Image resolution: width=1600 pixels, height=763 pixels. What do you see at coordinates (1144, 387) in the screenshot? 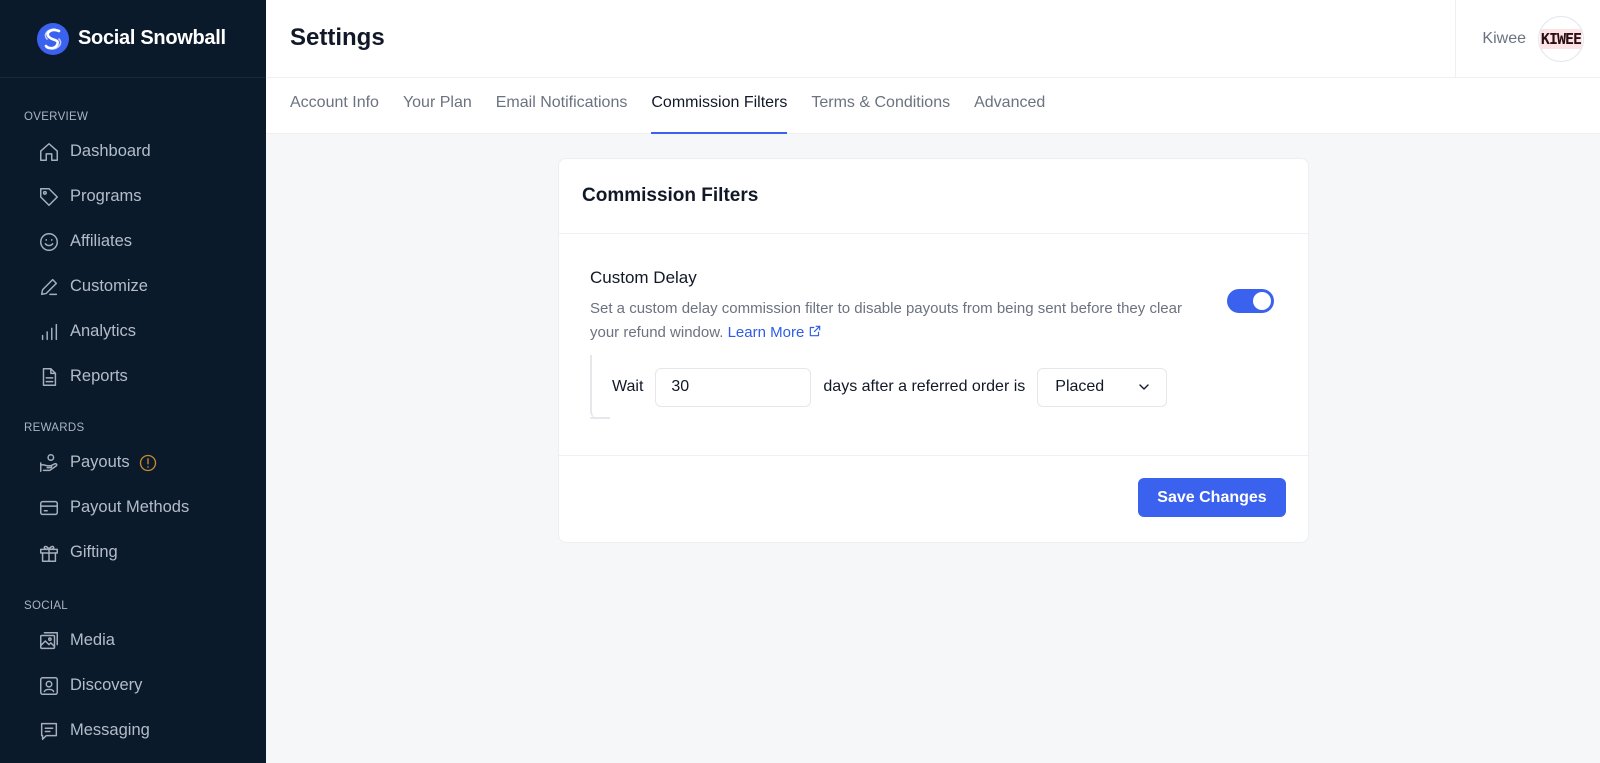
I see `chevron-down-icon` at bounding box center [1144, 387].